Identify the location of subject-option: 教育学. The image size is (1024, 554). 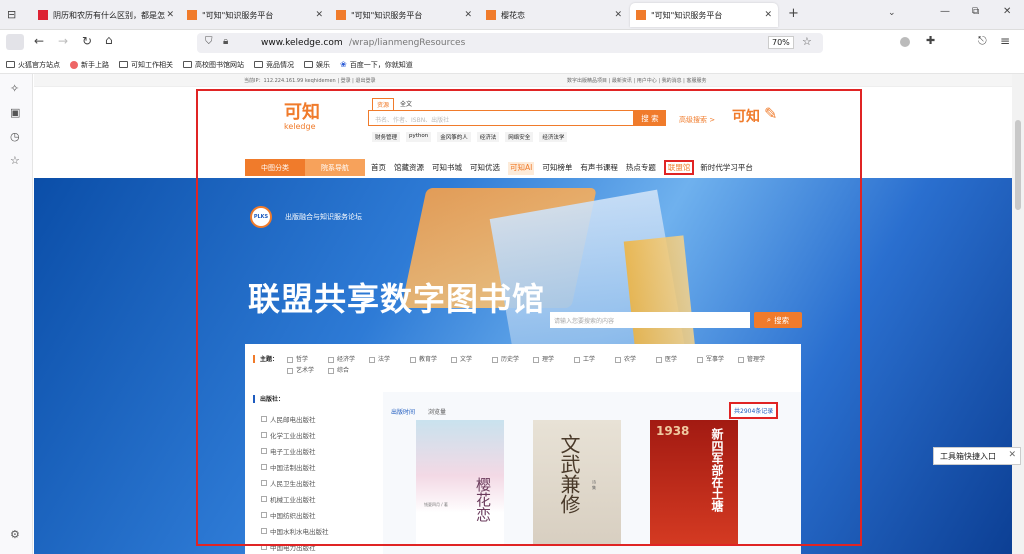
(430, 359).